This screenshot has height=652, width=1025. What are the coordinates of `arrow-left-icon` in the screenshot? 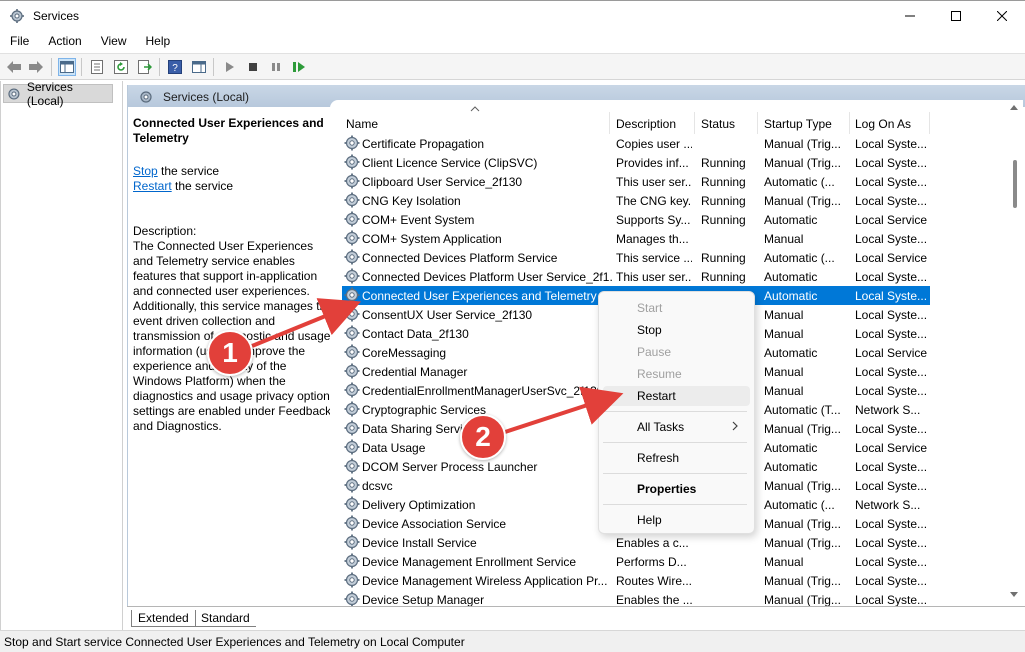 It's located at (14, 67).